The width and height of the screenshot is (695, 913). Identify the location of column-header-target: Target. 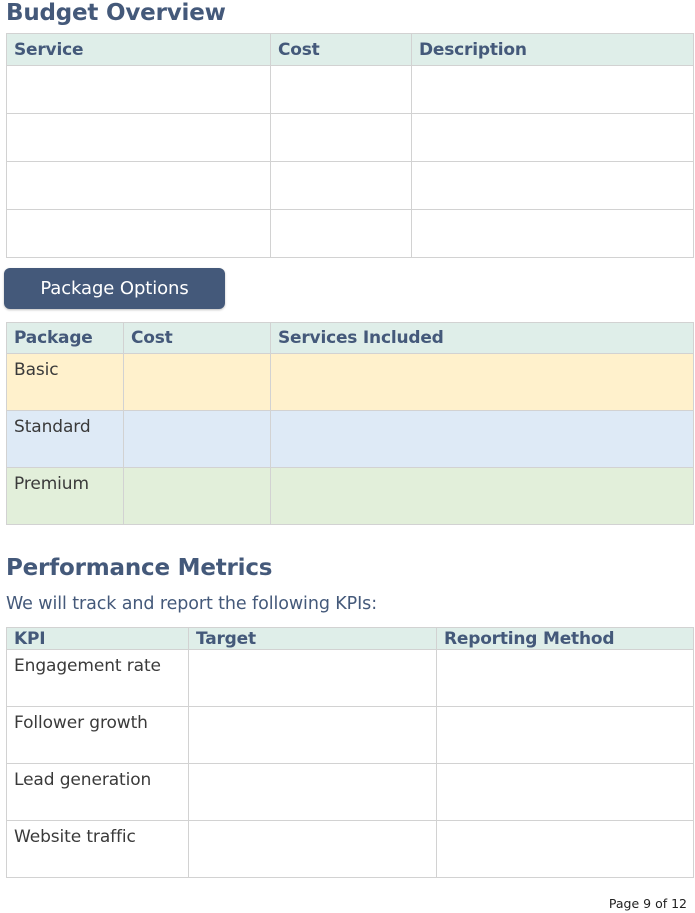
(312, 638).